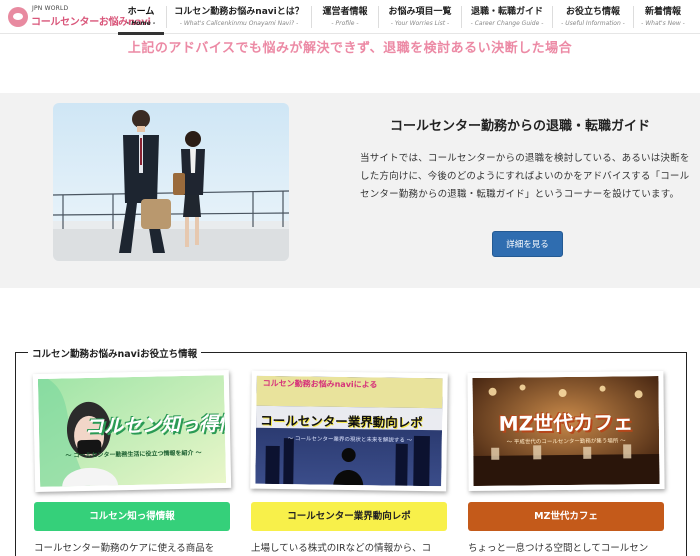 The width and height of the screenshot is (700, 556). What do you see at coordinates (79, 17) in the screenshot?
I see `site-logo: JPN WORLD コールセンターお悩みnavi` at bounding box center [79, 17].